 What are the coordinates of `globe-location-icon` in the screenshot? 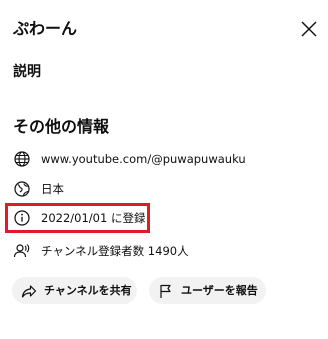 It's located at (22, 189).